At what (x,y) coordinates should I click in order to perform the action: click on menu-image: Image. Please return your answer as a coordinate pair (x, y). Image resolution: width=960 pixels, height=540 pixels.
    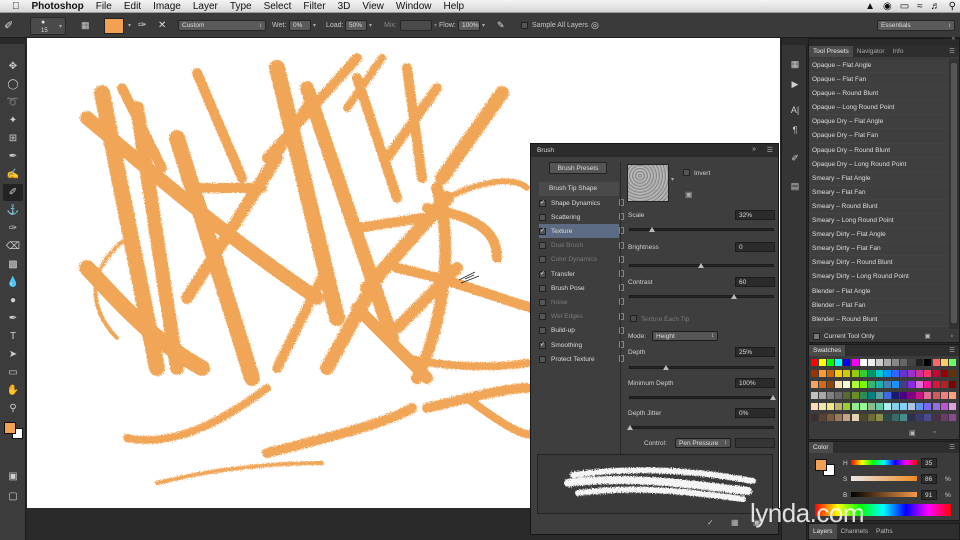
    Looking at the image, I should click on (167, 6).